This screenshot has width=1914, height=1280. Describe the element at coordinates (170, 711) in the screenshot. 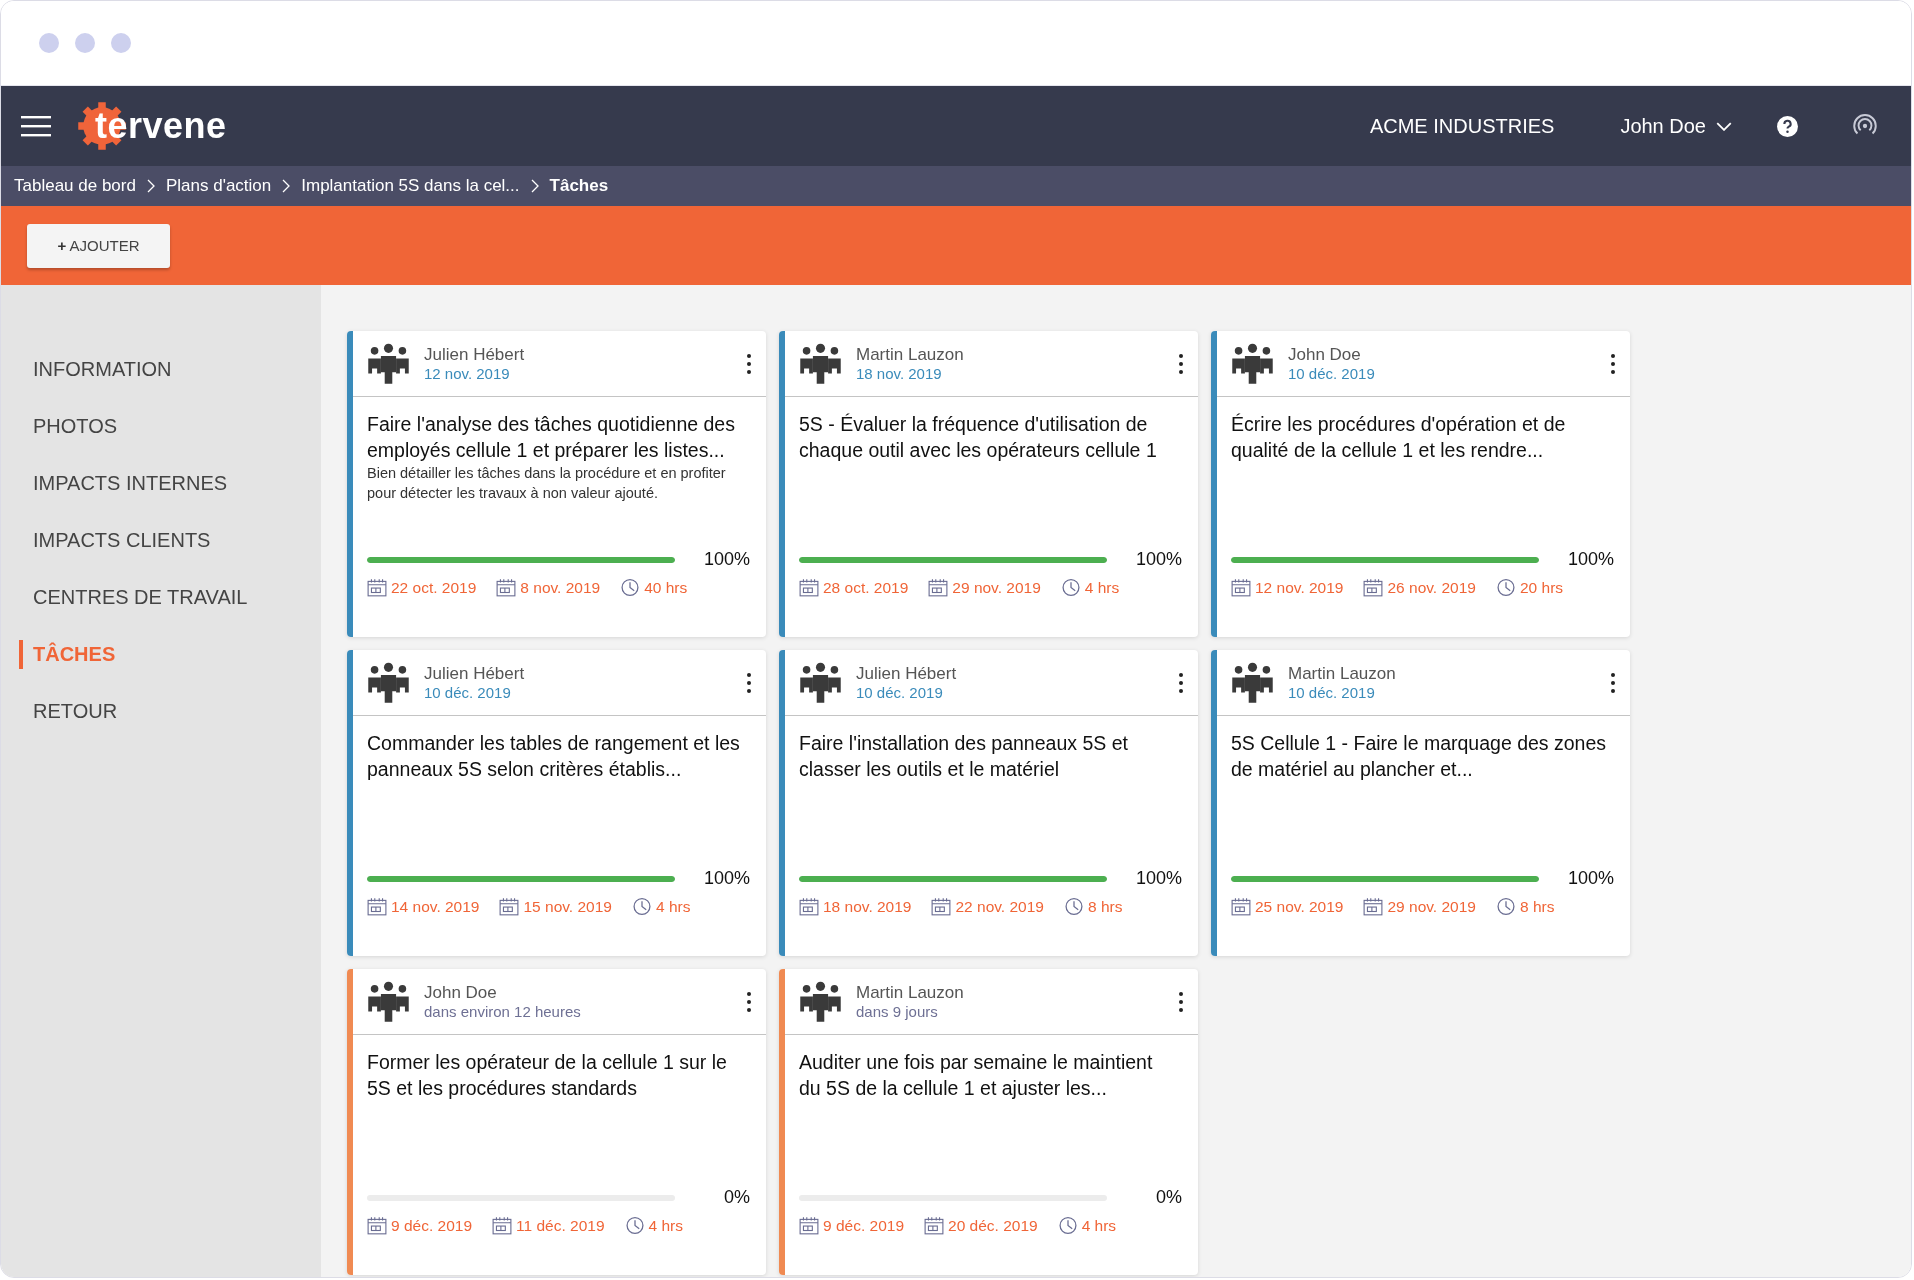

I see `sidebar-item: RETOUR` at that location.